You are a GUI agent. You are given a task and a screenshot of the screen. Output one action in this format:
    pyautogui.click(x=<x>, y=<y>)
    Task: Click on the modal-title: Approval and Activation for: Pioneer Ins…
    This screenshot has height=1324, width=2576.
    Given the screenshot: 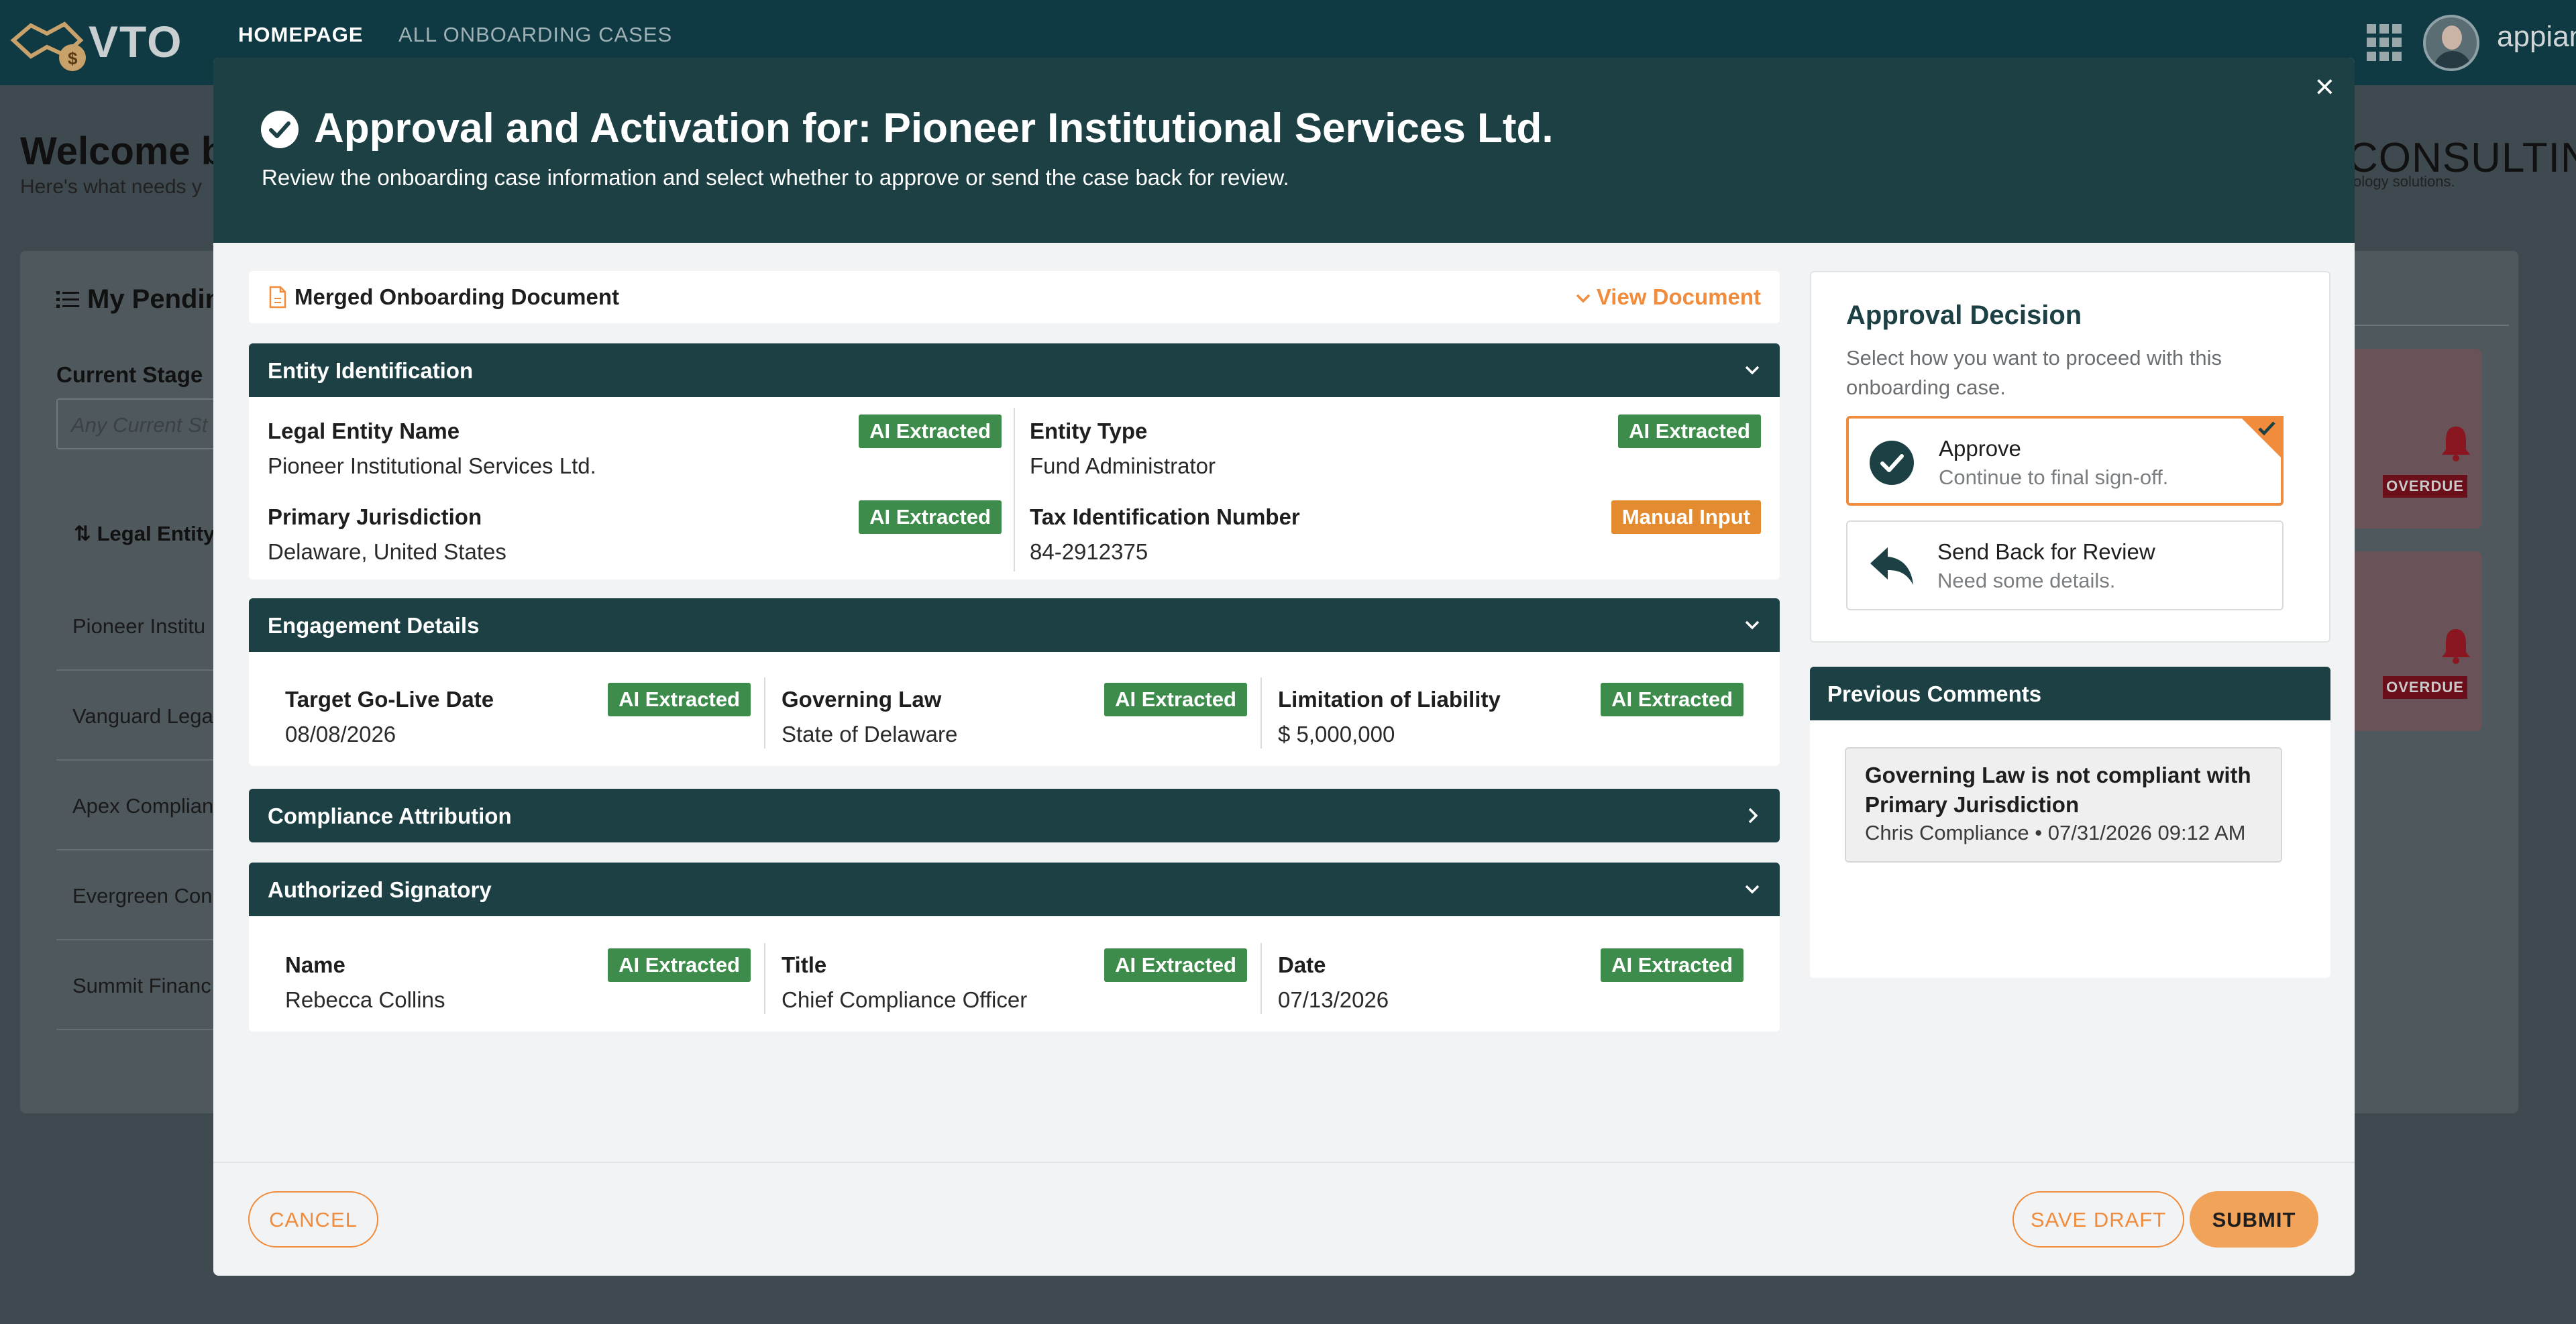 What is the action you would take?
    pyautogui.click(x=934, y=128)
    